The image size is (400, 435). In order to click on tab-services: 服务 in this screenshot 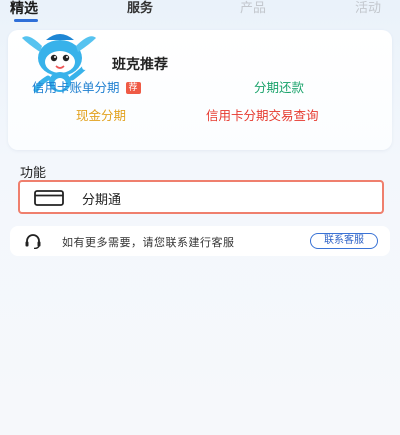, I will do `click(140, 9)`.